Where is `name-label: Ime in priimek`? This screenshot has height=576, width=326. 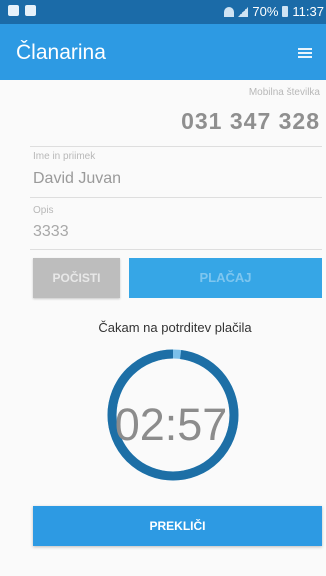
name-label: Ime in priimek is located at coordinates (64, 156).